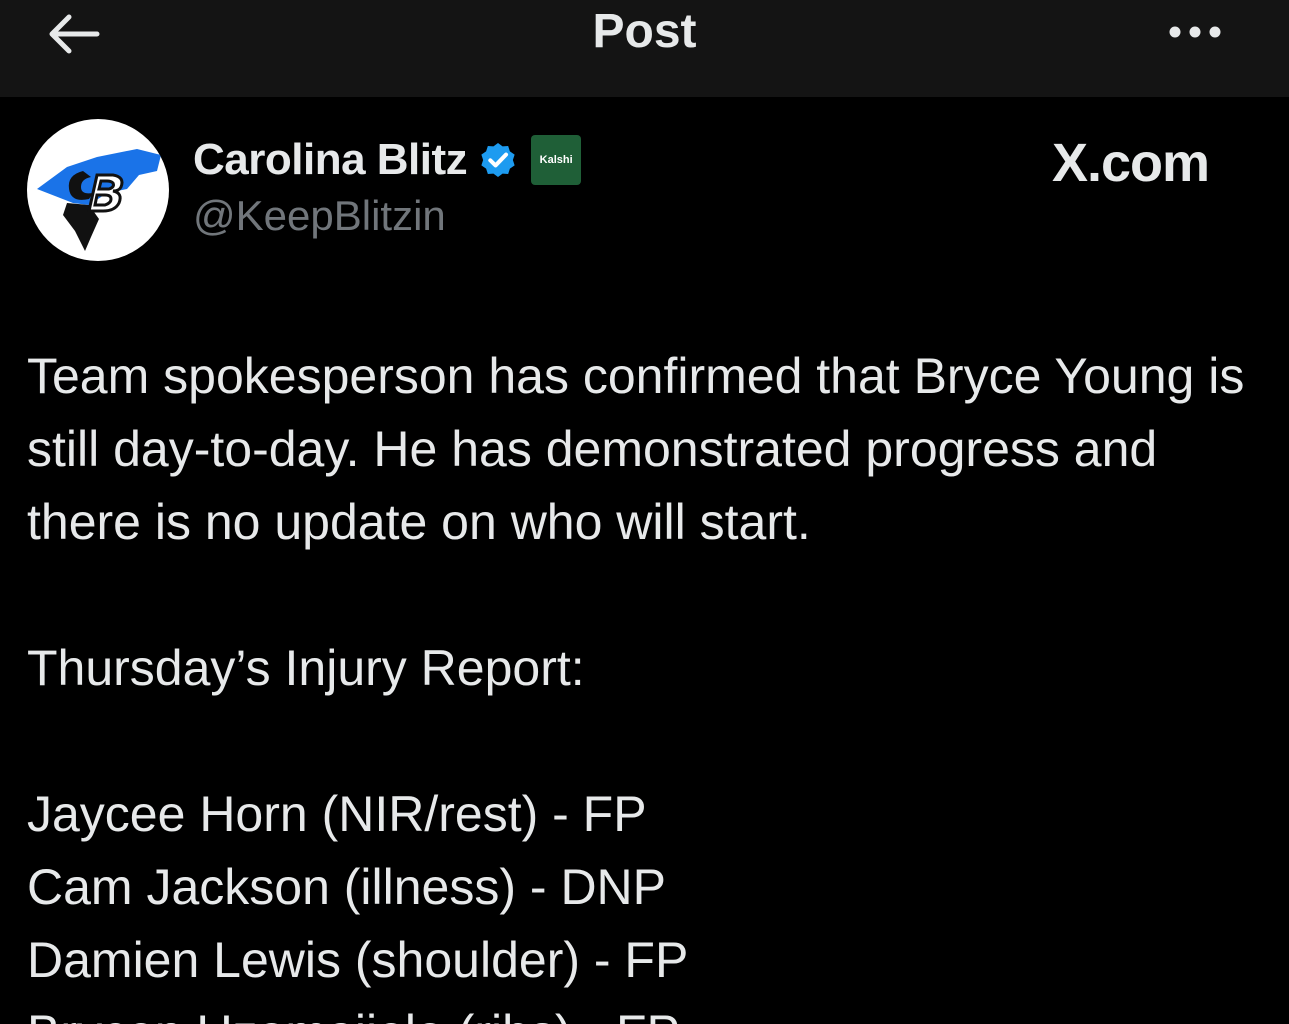 Image resolution: width=1289 pixels, height=1024 pixels. What do you see at coordinates (330, 160) in the screenshot?
I see `author-display-name: Carolina Blitz` at bounding box center [330, 160].